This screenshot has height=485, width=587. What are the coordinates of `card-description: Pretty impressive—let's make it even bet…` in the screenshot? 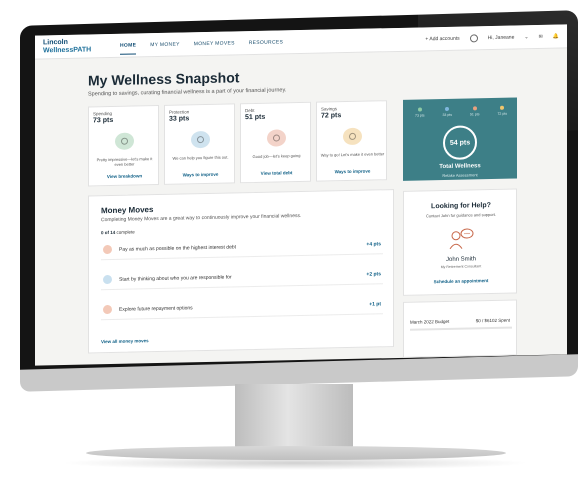 It's located at (124, 161).